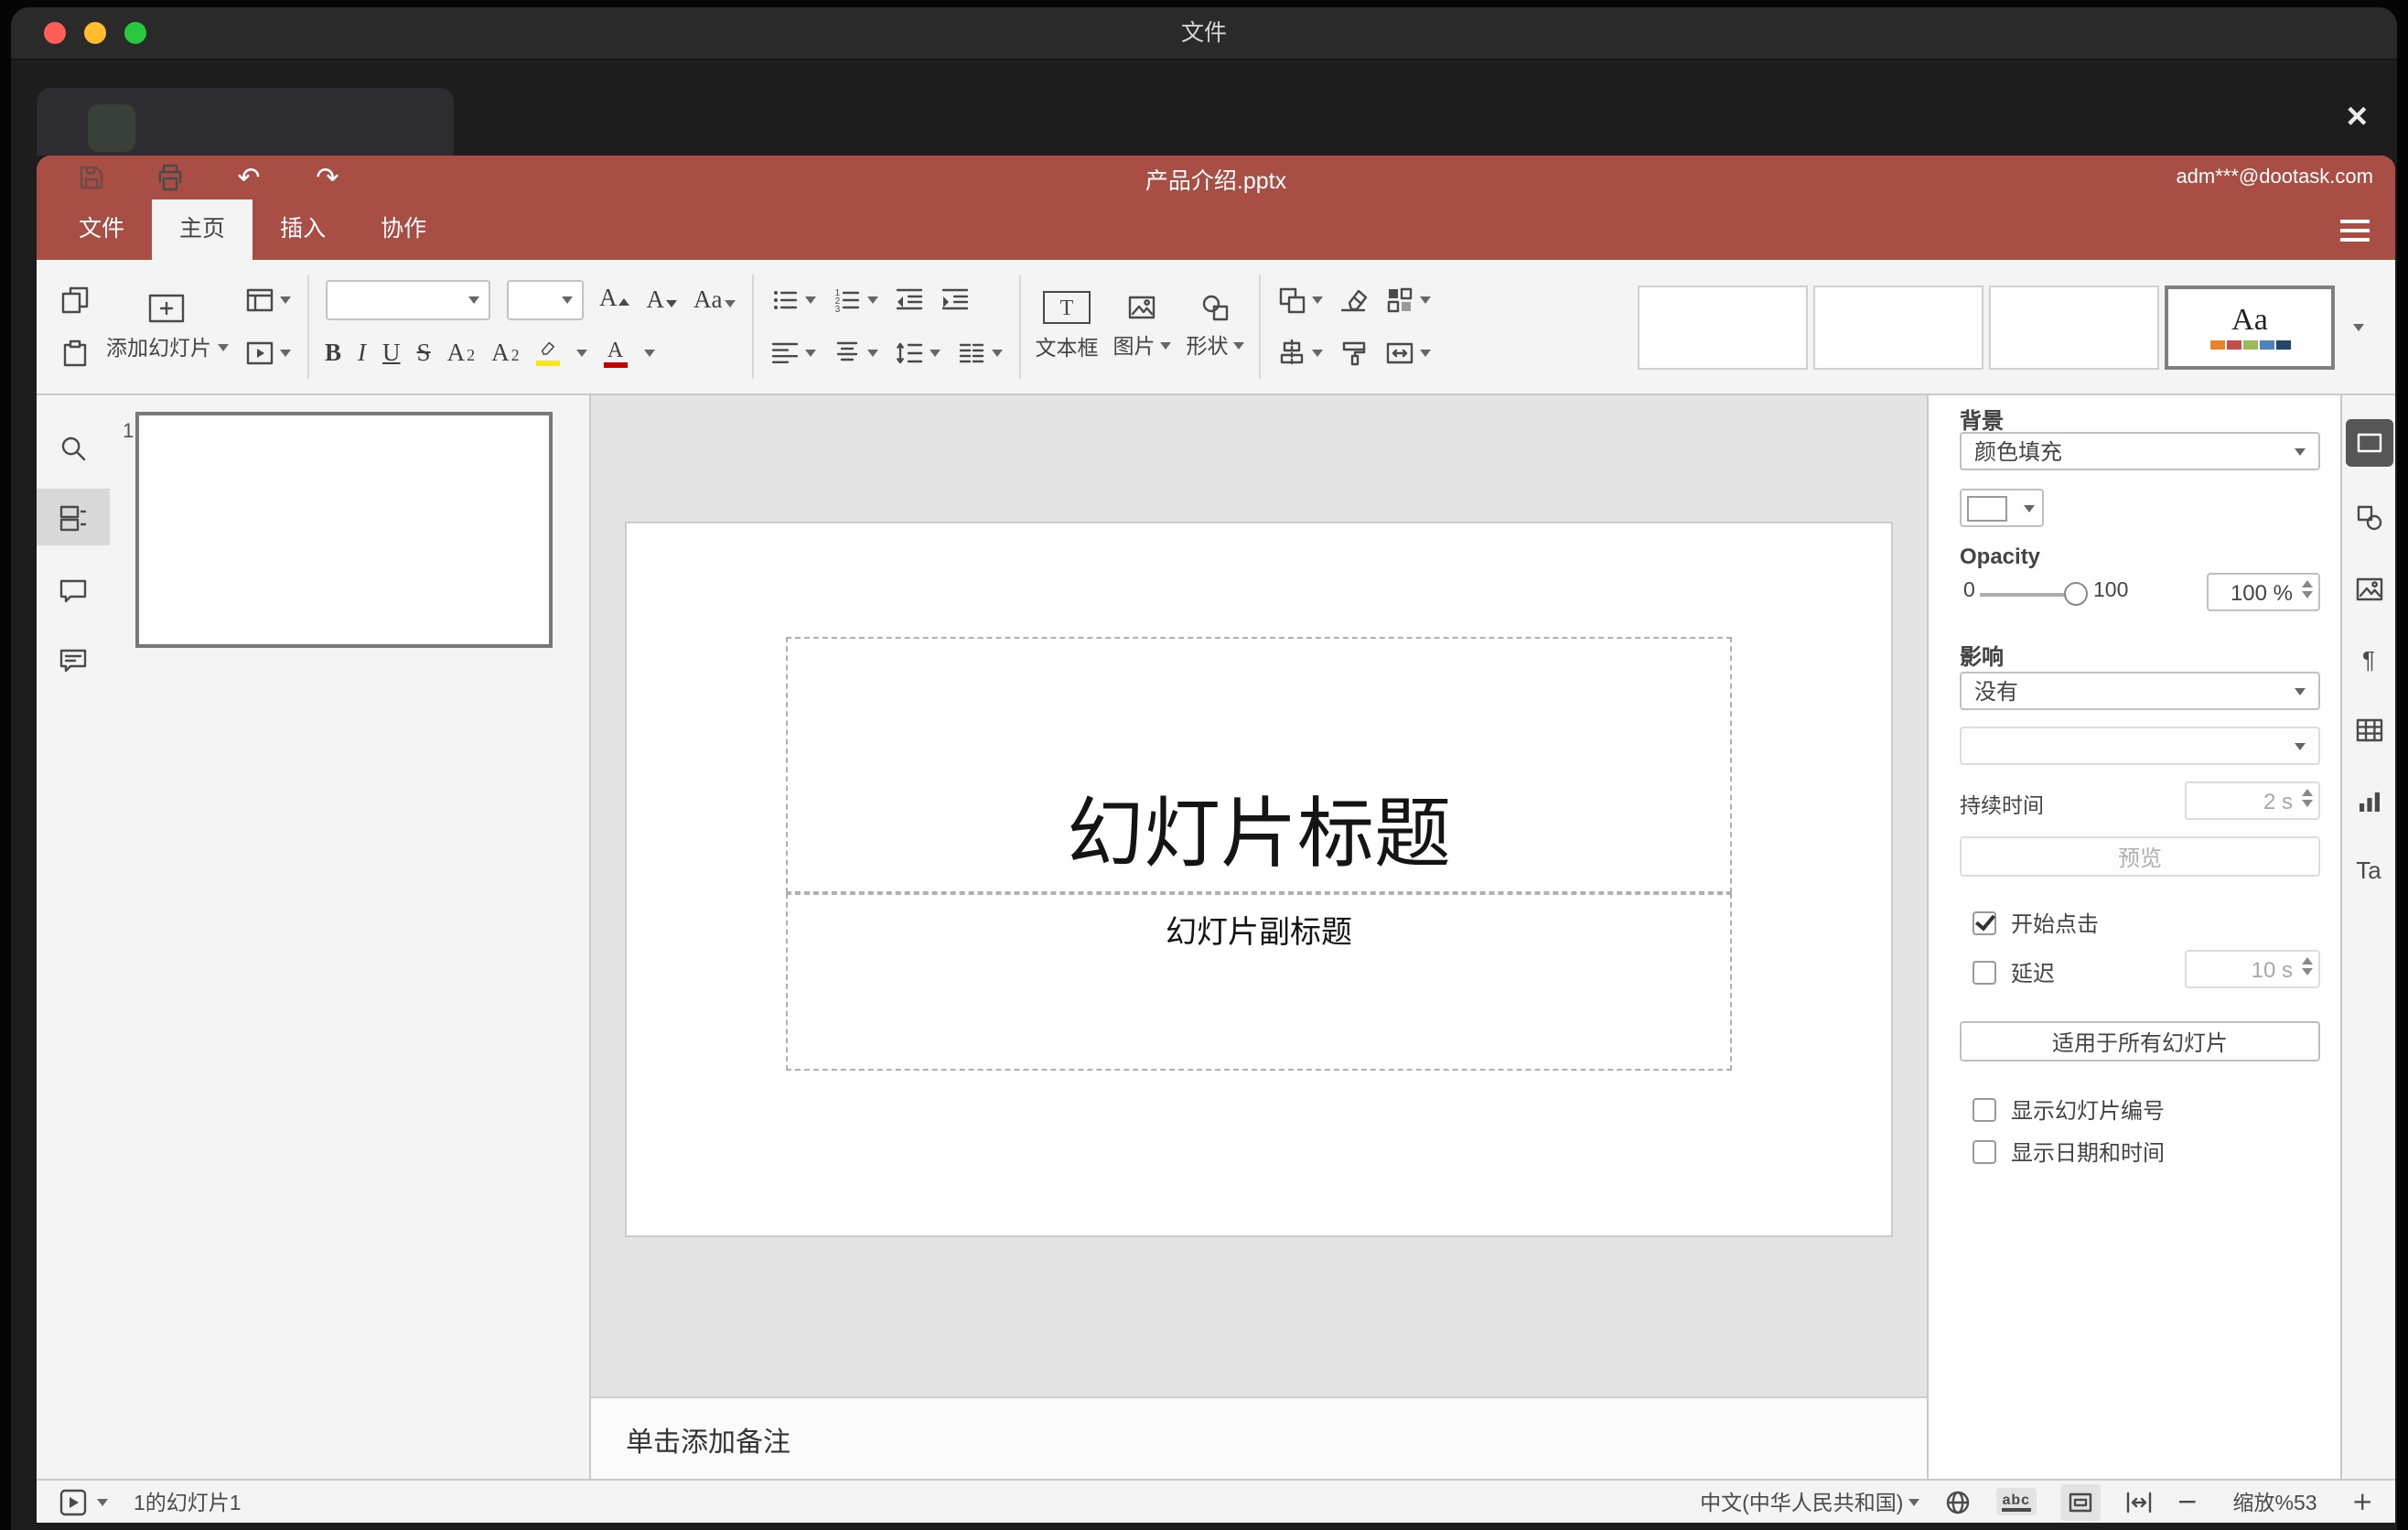 This screenshot has height=1530, width=2408. Describe the element at coordinates (614, 300) in the screenshot. I see `increment-font-size-button: A` at that location.